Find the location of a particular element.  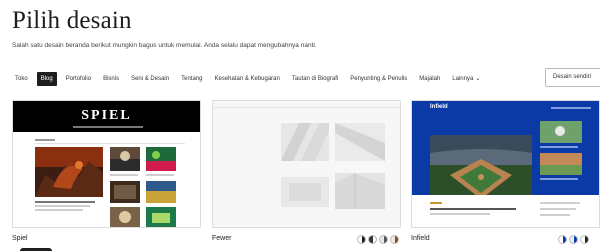

page-title: Pilih desain is located at coordinates (72, 20).